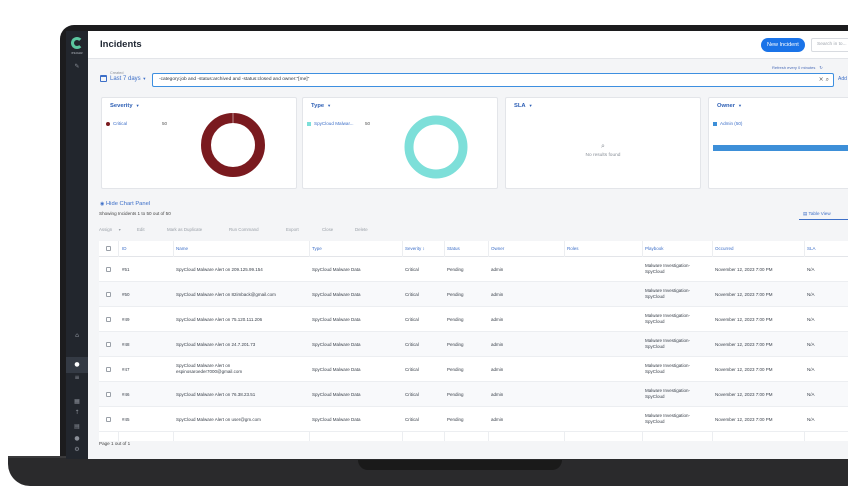 Image resolution: width=848 pixels, height=492 pixels. Describe the element at coordinates (77, 67) in the screenshot. I see `pin-icon: ✎` at that location.